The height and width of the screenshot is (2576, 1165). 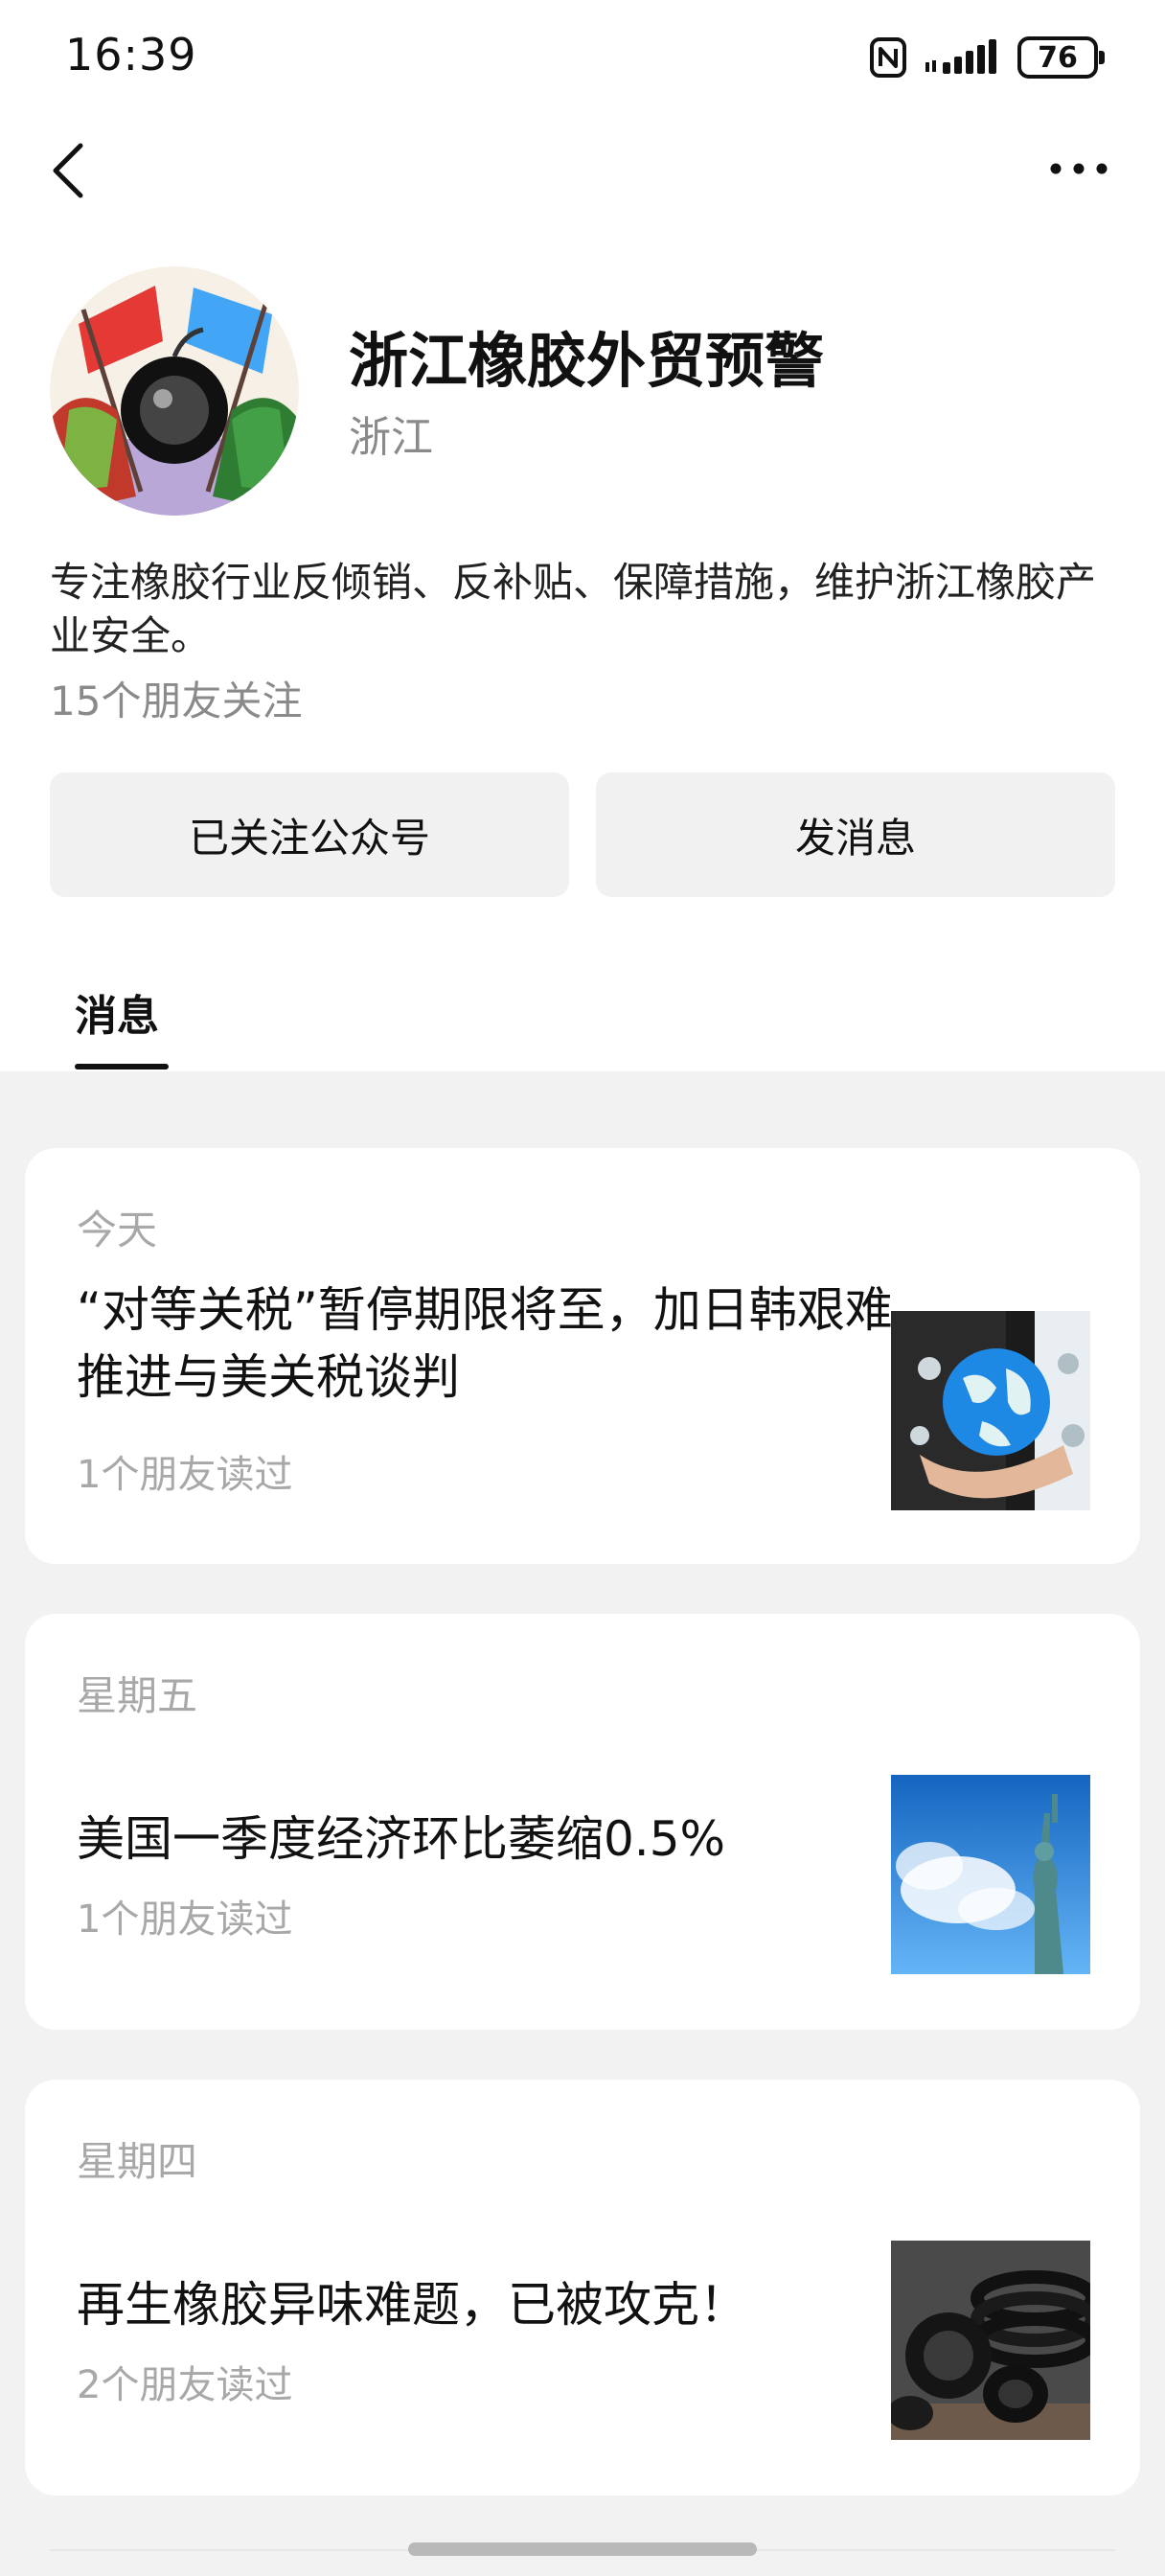 What do you see at coordinates (489, 1839) in the screenshot?
I see `article-title: 美国一季度经济环比萎缩0.5%` at bounding box center [489, 1839].